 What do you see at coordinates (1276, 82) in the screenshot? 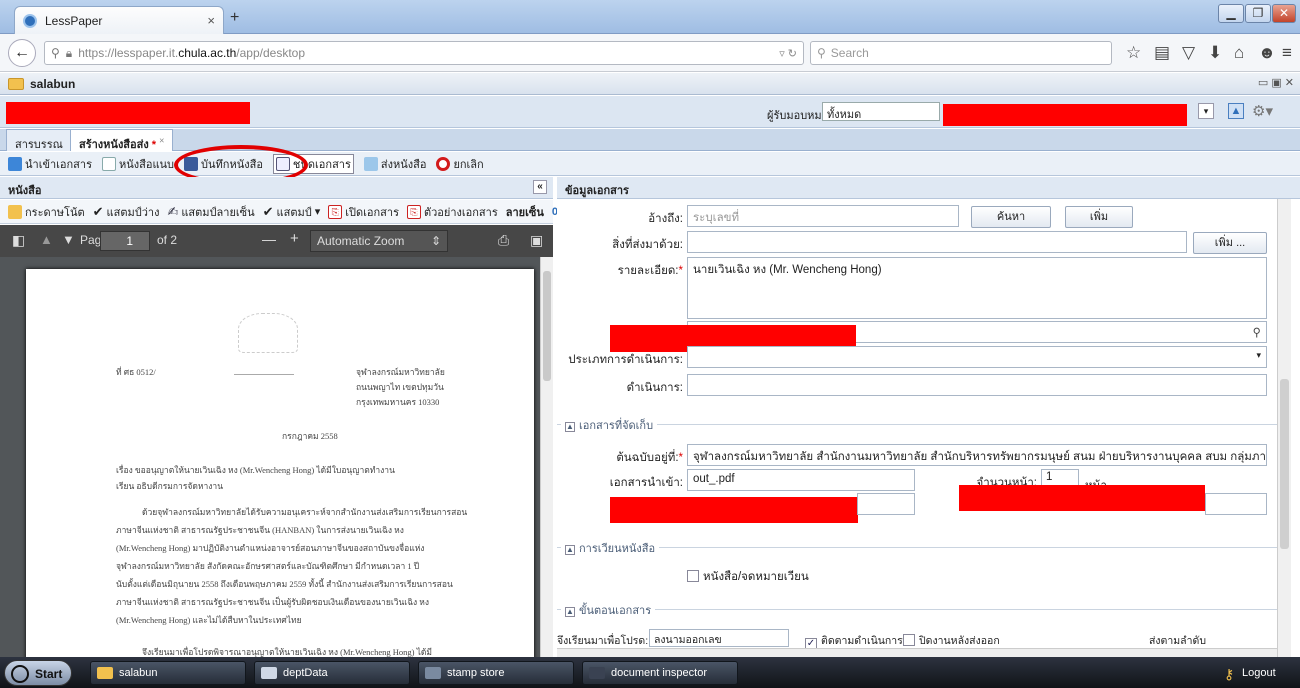
I see `app-window-controls-icon: ▭ ▣ ✕` at bounding box center [1276, 82].